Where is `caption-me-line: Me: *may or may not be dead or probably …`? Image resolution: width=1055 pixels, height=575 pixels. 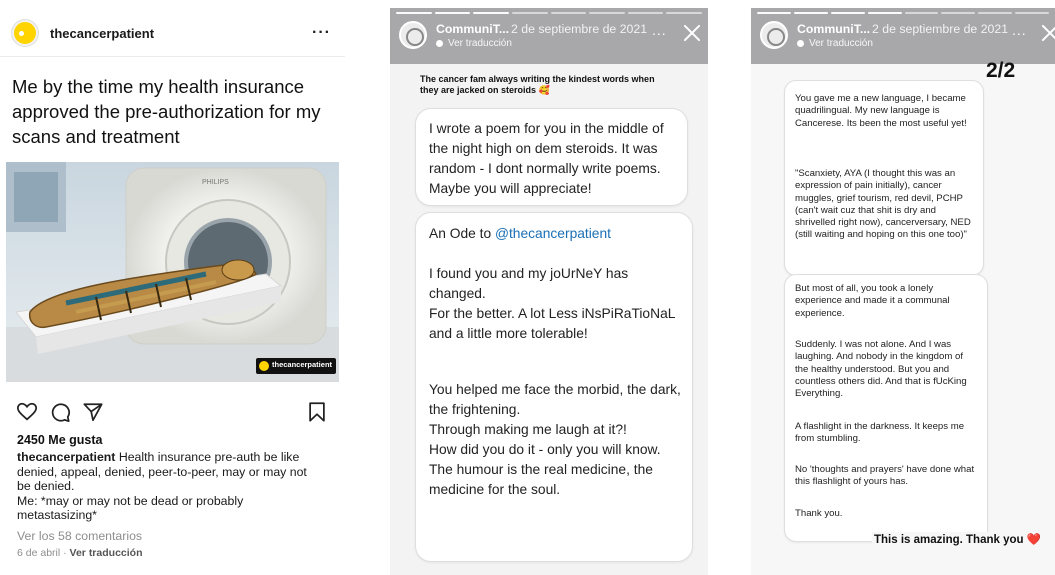 caption-me-line: Me: *may or may not be dead or probably … is located at coordinates (130, 508).